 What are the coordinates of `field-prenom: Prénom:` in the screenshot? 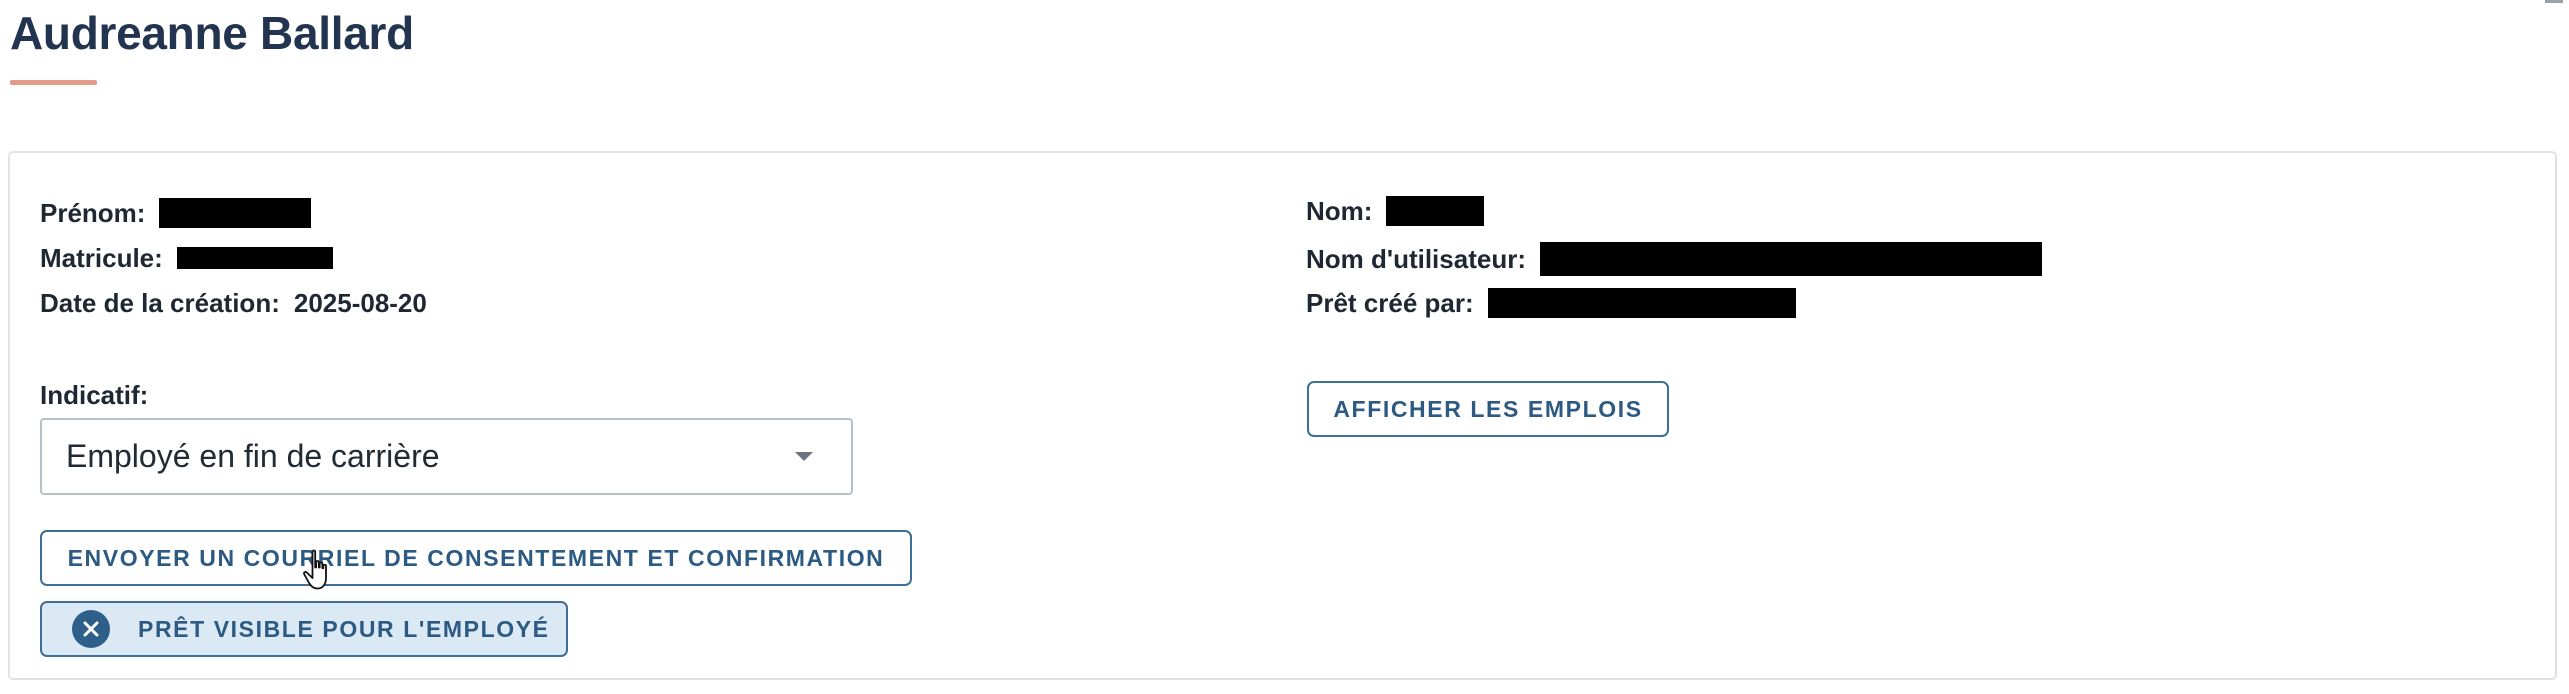 It's located at (176, 213).